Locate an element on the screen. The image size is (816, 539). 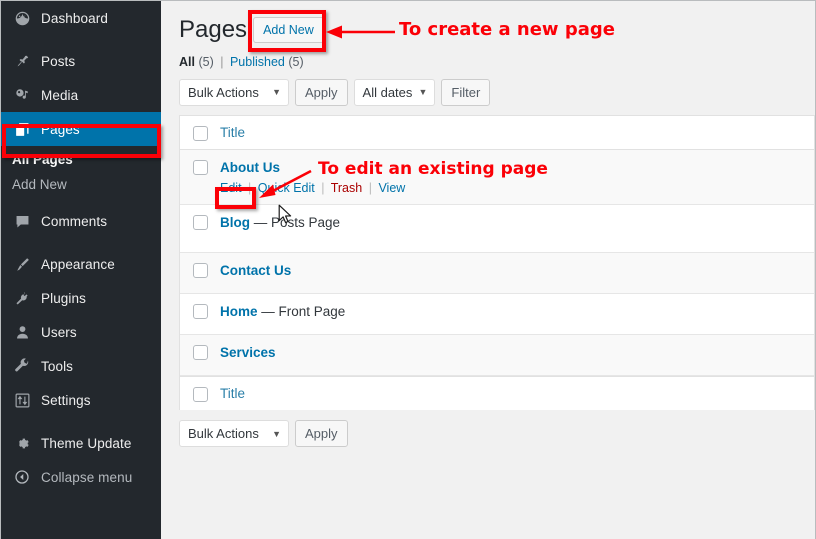
plug-icon is located at coordinates (22, 298).